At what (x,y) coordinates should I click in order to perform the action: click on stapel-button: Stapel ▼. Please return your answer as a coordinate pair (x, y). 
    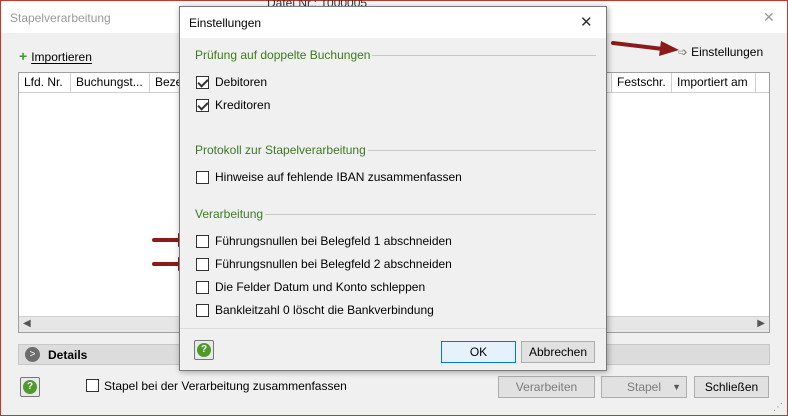
    Looking at the image, I should click on (644, 387).